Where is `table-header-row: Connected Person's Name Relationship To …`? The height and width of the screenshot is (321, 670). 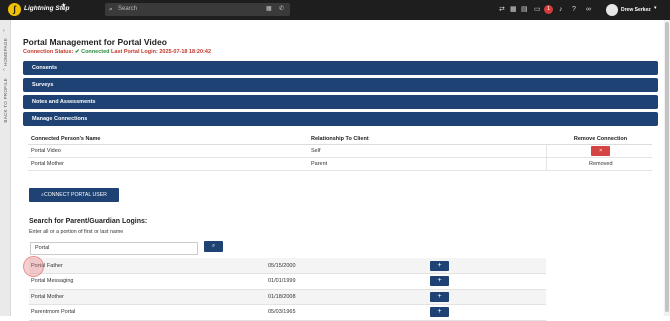
table-header-row: Connected Person's Name Relationship To … is located at coordinates (340, 139).